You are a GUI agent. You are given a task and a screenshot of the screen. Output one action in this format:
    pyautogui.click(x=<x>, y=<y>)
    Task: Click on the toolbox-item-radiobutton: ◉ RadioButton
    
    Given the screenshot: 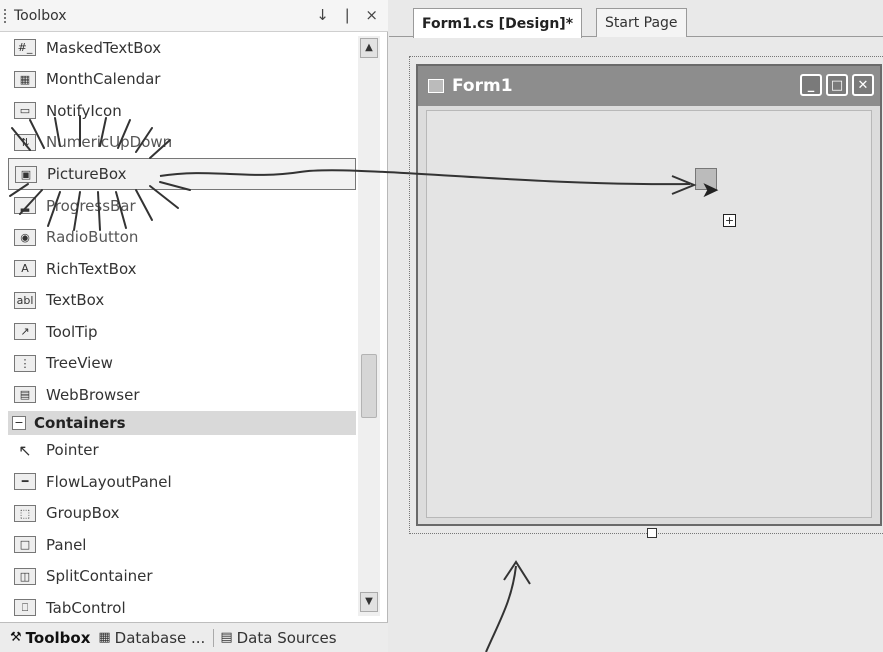 What is the action you would take?
    pyautogui.click(x=182, y=238)
    